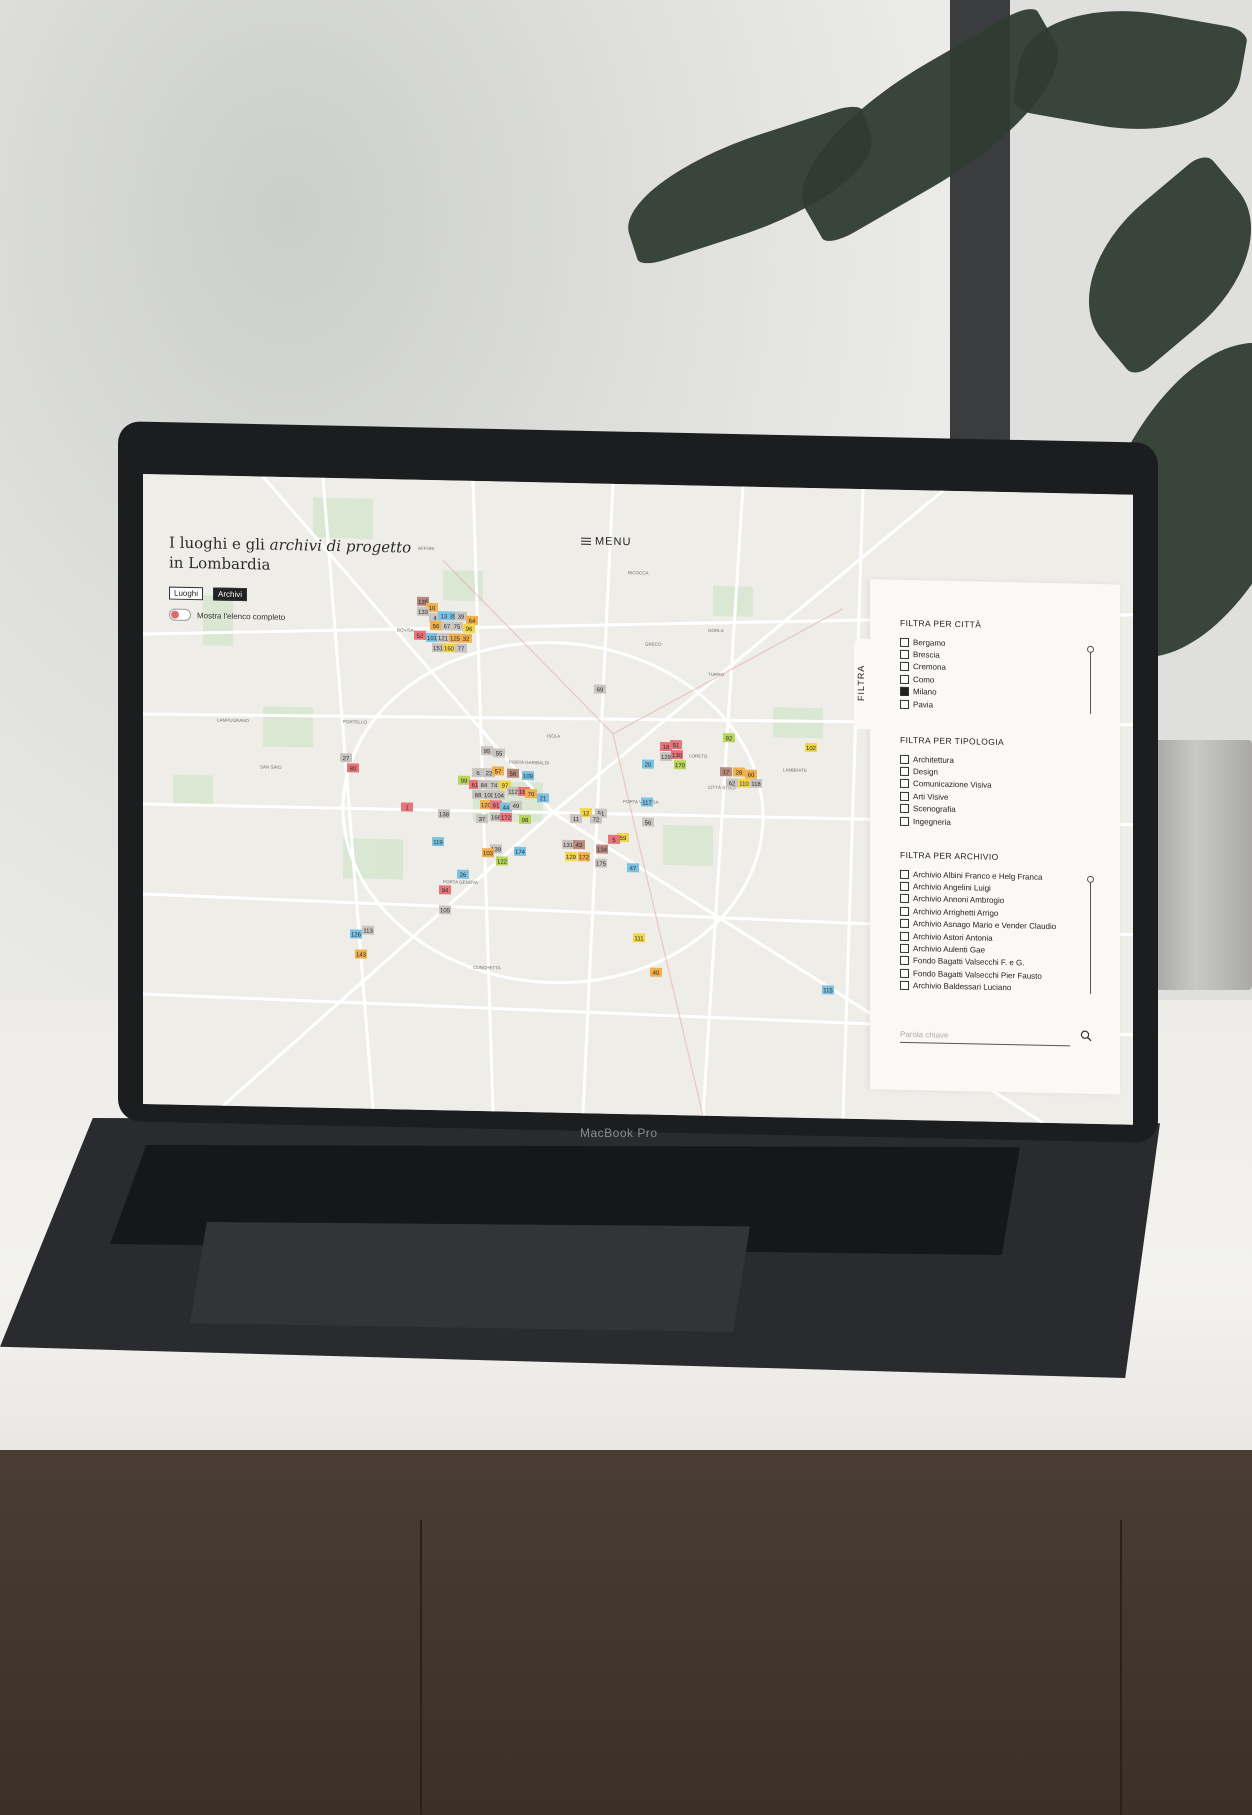  Describe the element at coordinates (525, 819) in the screenshot. I see `map-marker: 98` at that location.